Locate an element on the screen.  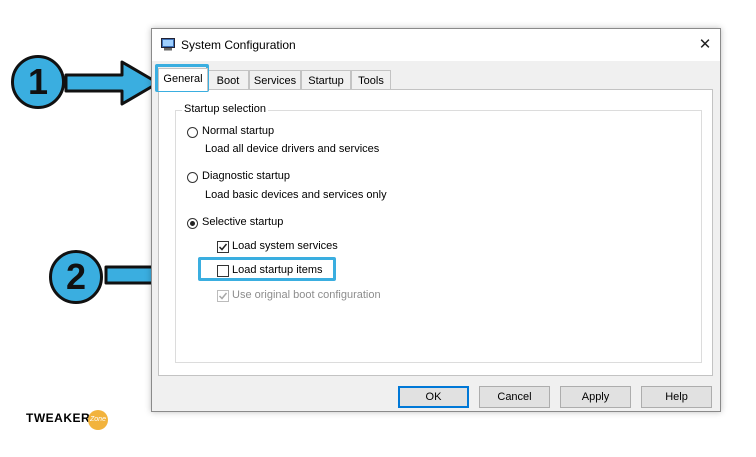
ok-button: OK is located at coordinates (433, 397).